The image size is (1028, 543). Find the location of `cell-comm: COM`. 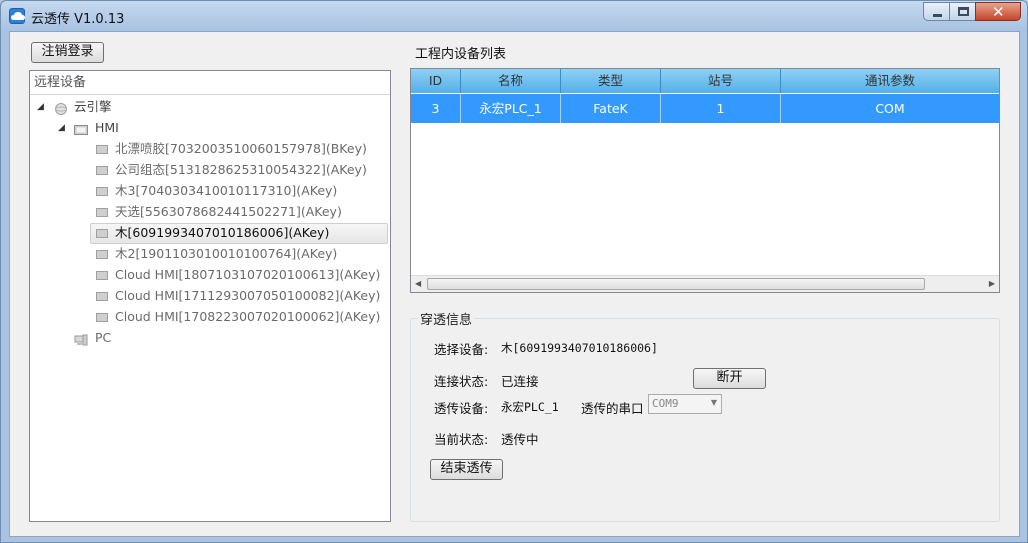

cell-comm: COM is located at coordinates (890, 108).